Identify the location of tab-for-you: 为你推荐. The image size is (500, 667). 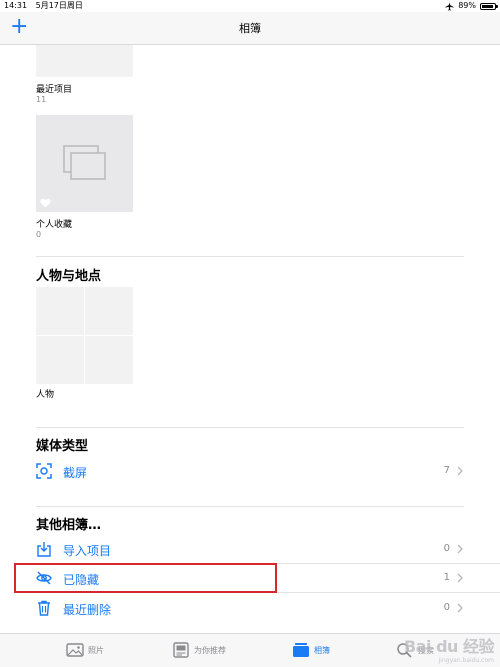
(199, 650).